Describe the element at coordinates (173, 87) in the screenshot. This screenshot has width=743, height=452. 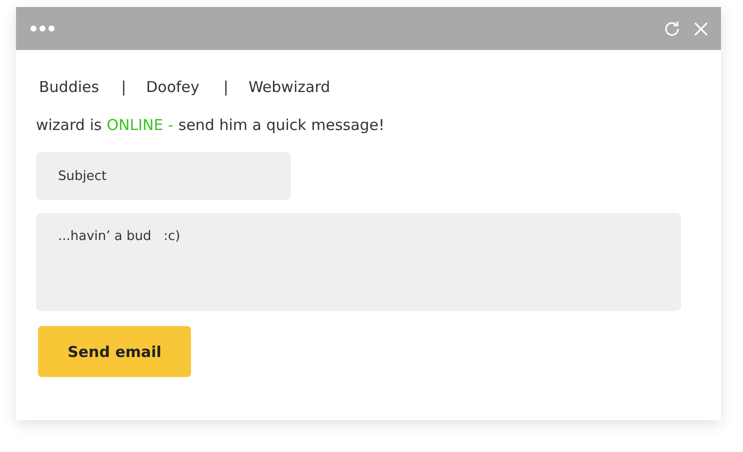
I see `breadcrumb-link: Doofey` at that location.